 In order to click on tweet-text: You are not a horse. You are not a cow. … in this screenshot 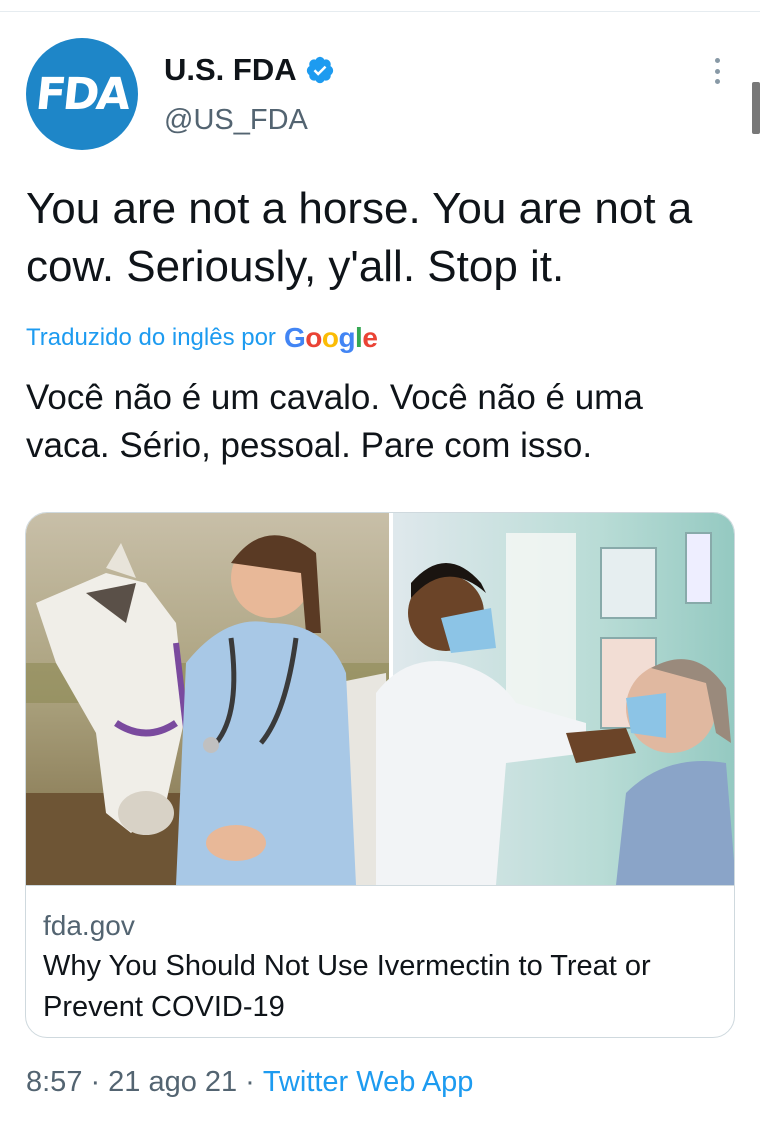, I will do `click(359, 237)`.